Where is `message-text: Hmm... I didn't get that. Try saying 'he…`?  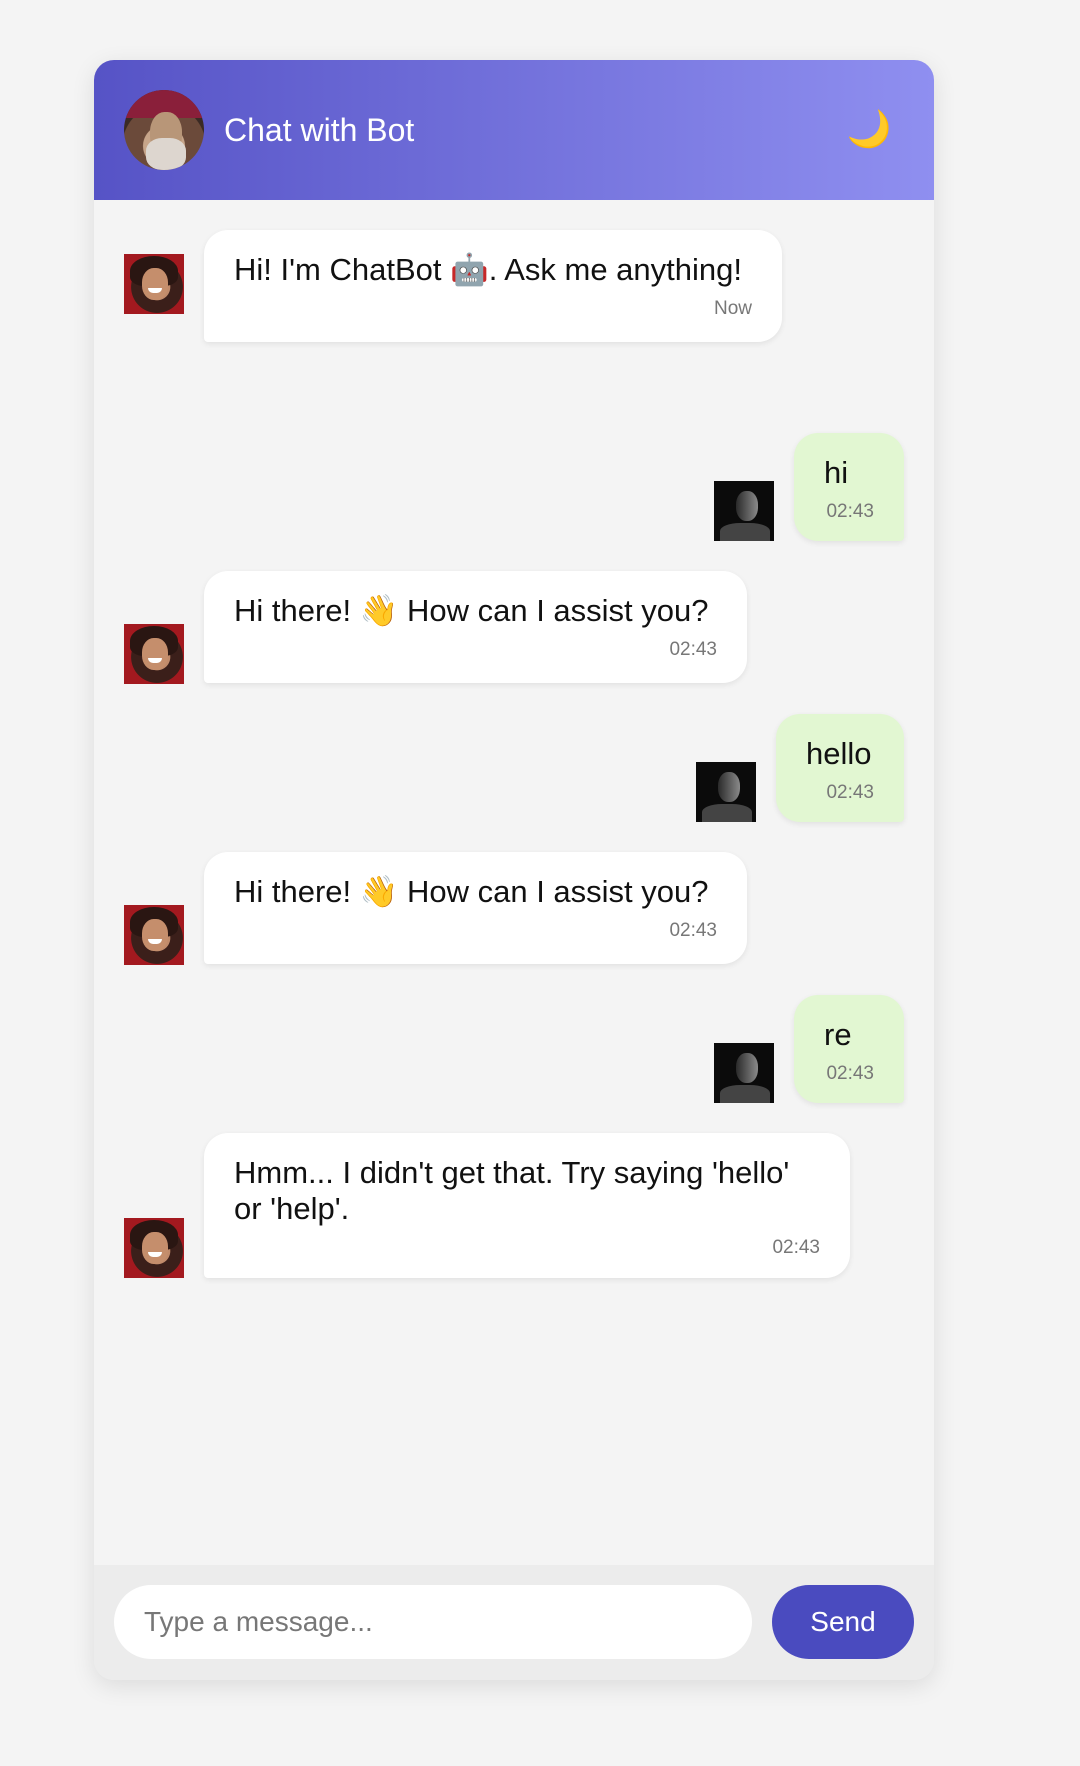 message-text: Hmm... I didn't get that. Try saying 'he… is located at coordinates (512, 1190).